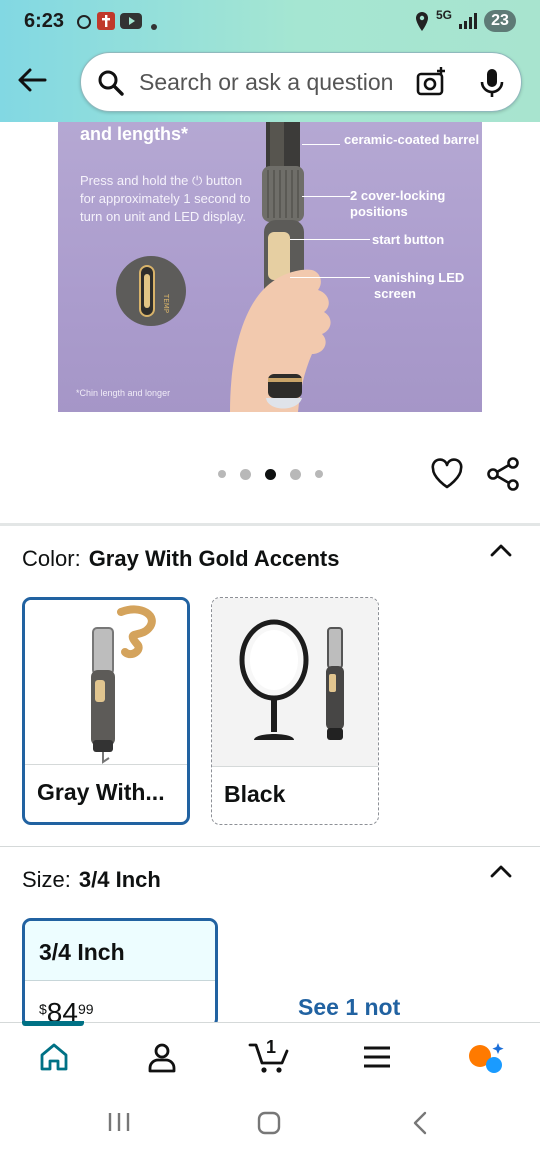  Describe the element at coordinates (119, 1124) in the screenshot. I see `recent-apps-icon` at that location.